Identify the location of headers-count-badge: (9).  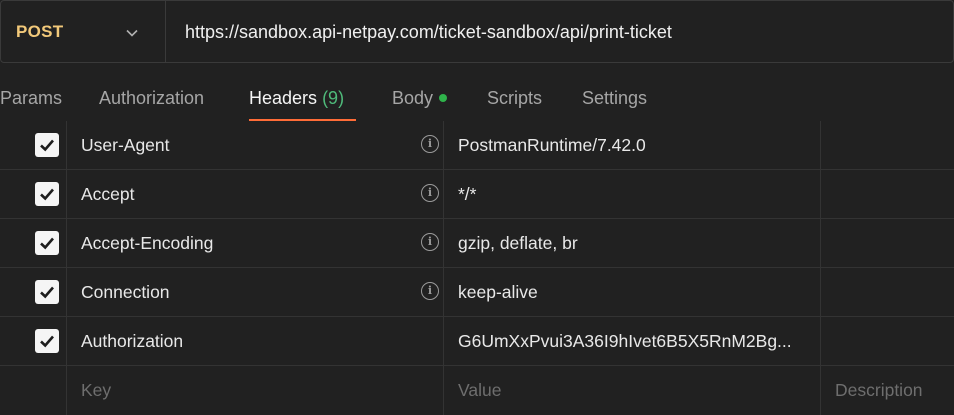
(333, 98).